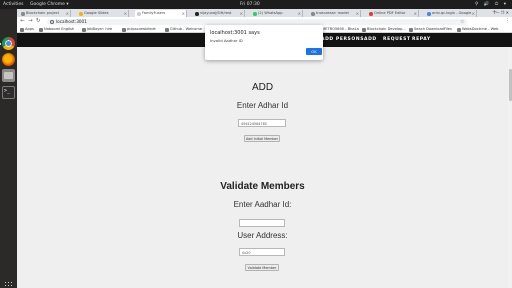 The height and width of the screenshot is (288, 512). What do you see at coordinates (262, 235) in the screenshot?
I see `user-address-label: User Address:` at bounding box center [262, 235].